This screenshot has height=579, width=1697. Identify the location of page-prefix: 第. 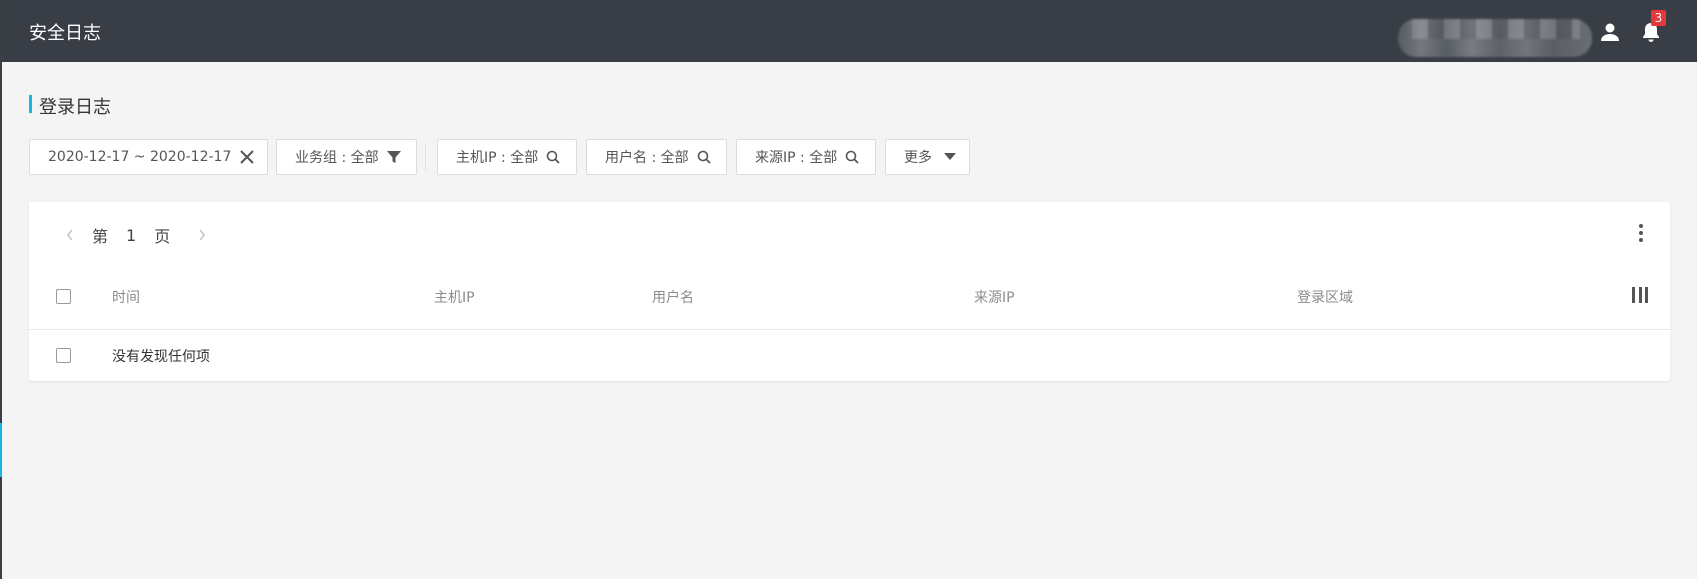
(100, 236).